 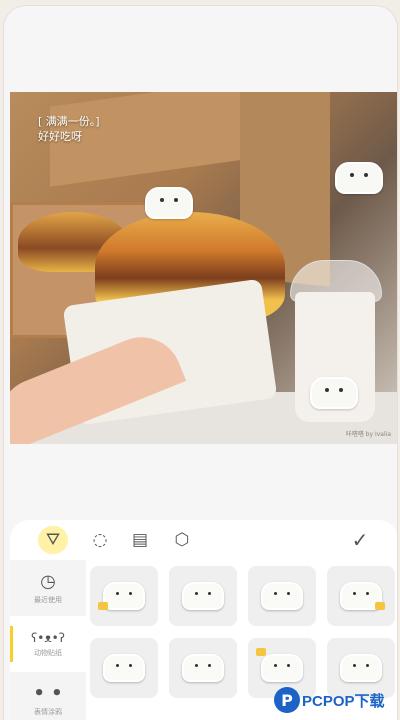 I want to click on clock-icon: ◷, so click(x=48, y=581).